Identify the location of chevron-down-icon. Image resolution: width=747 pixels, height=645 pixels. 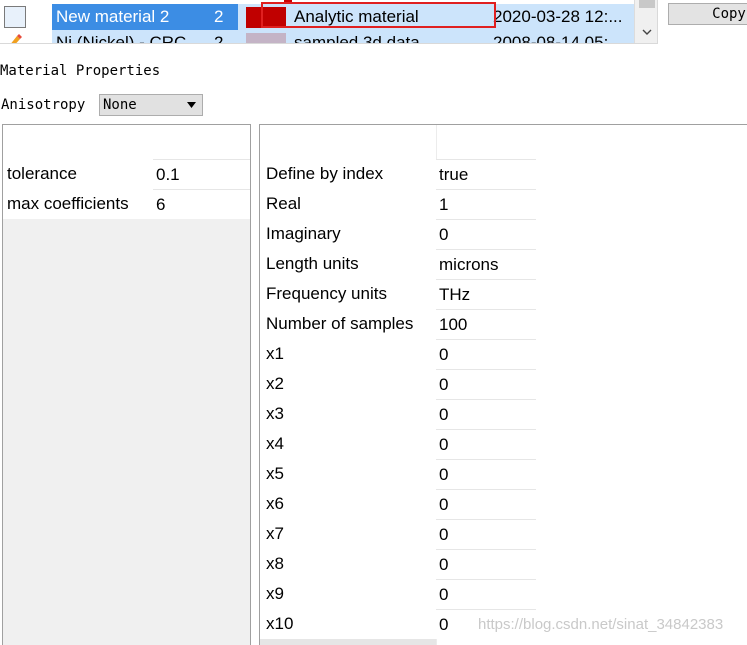
(647, 32).